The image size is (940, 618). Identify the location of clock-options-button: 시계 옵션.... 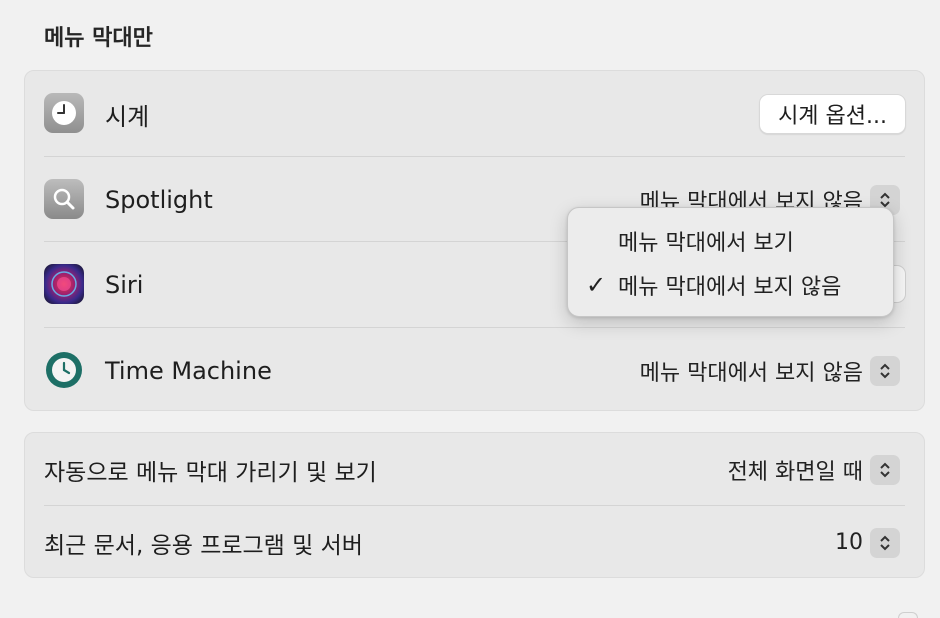
(832, 114).